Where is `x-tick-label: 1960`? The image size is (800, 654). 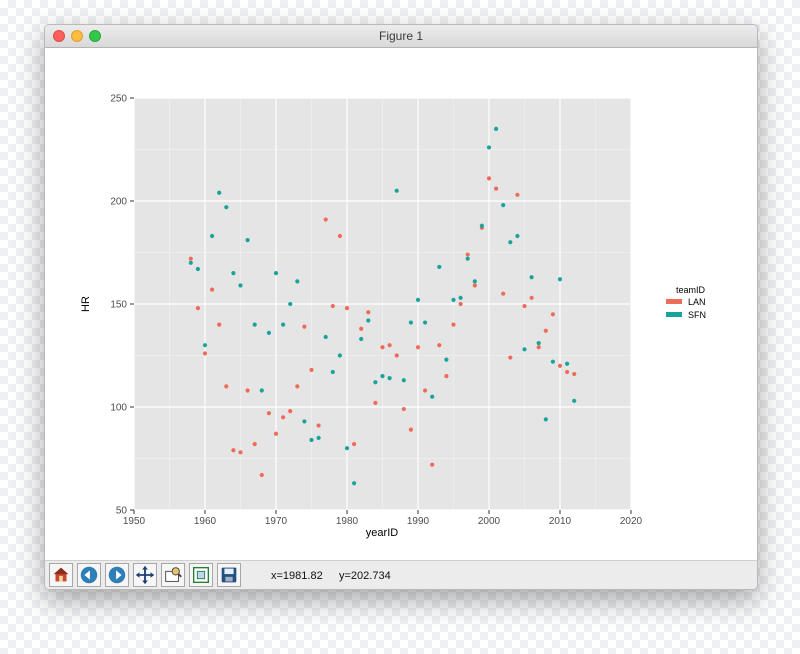
x-tick-label: 1960 is located at coordinates (205, 521).